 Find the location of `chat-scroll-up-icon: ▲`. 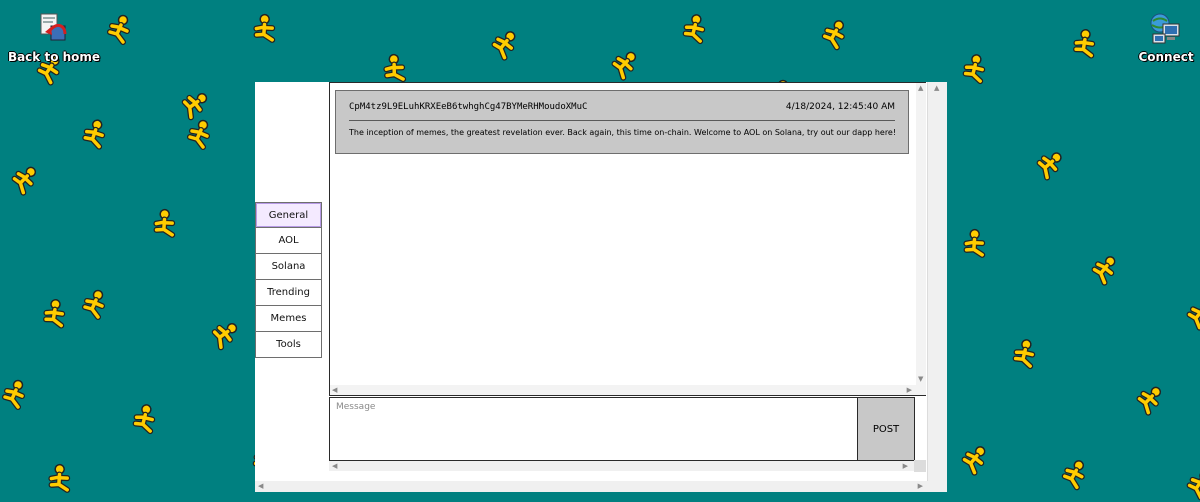

chat-scroll-up-icon: ▲ is located at coordinates (920, 88).